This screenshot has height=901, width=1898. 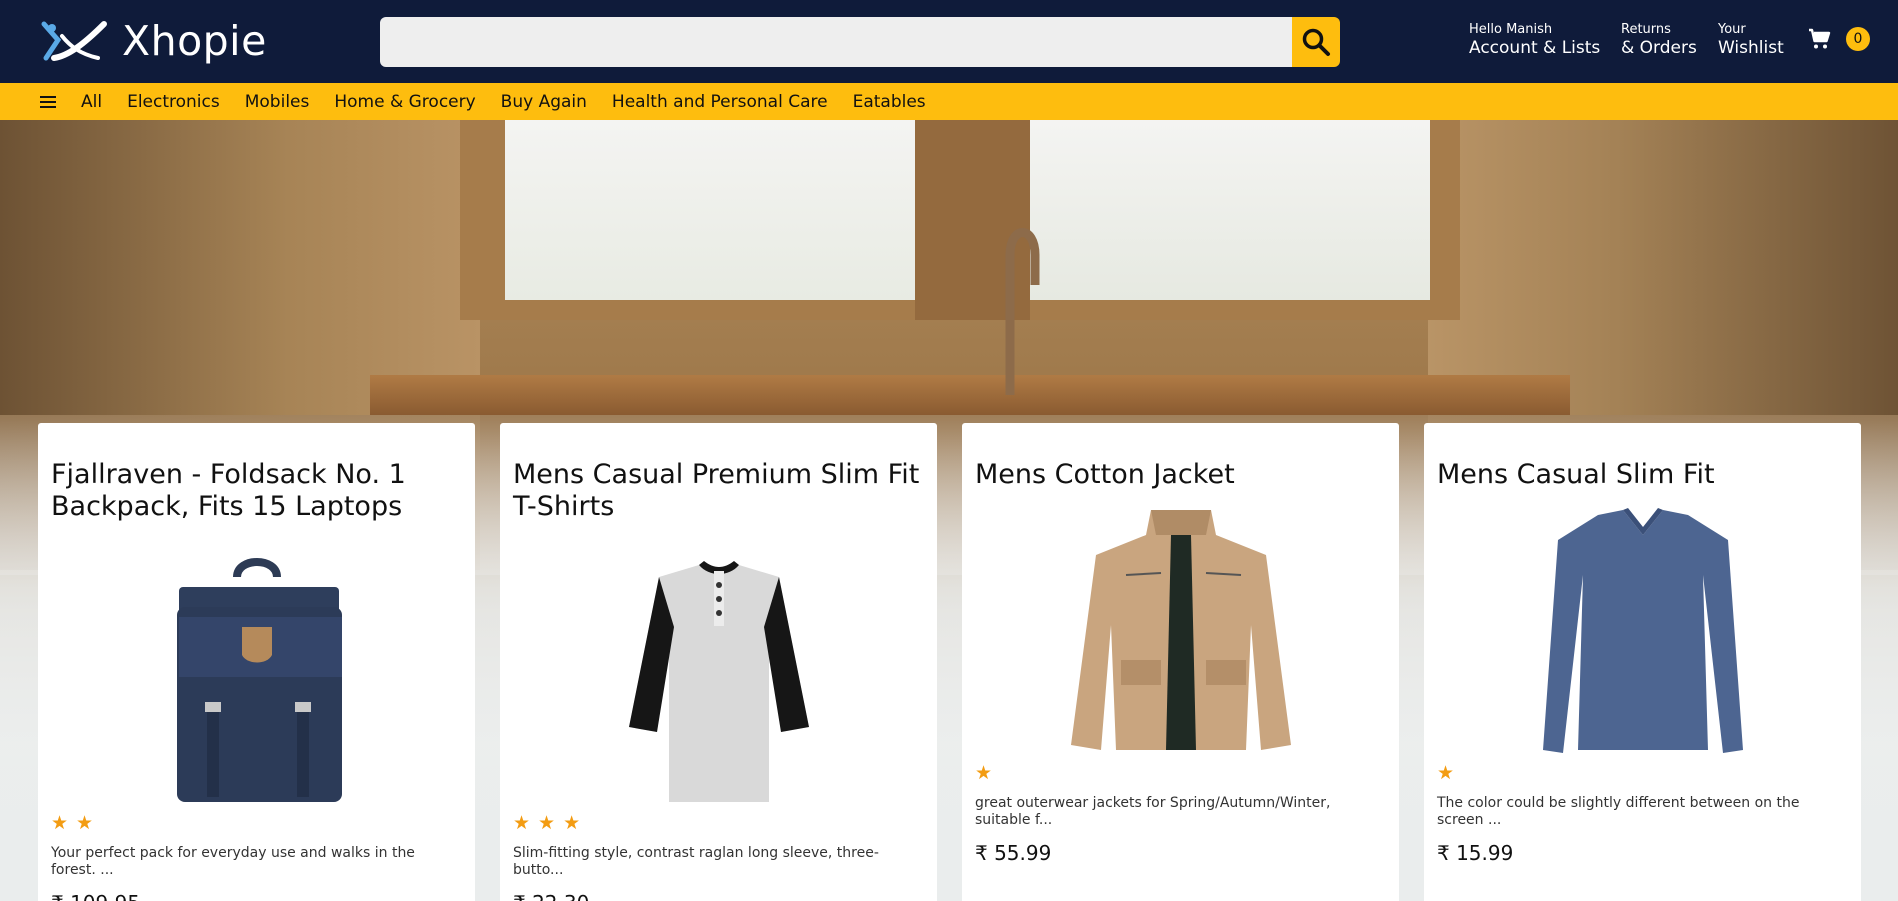 What do you see at coordinates (1643, 477) in the screenshot?
I see `product-title: Mens Casual Slim Fit` at bounding box center [1643, 477].